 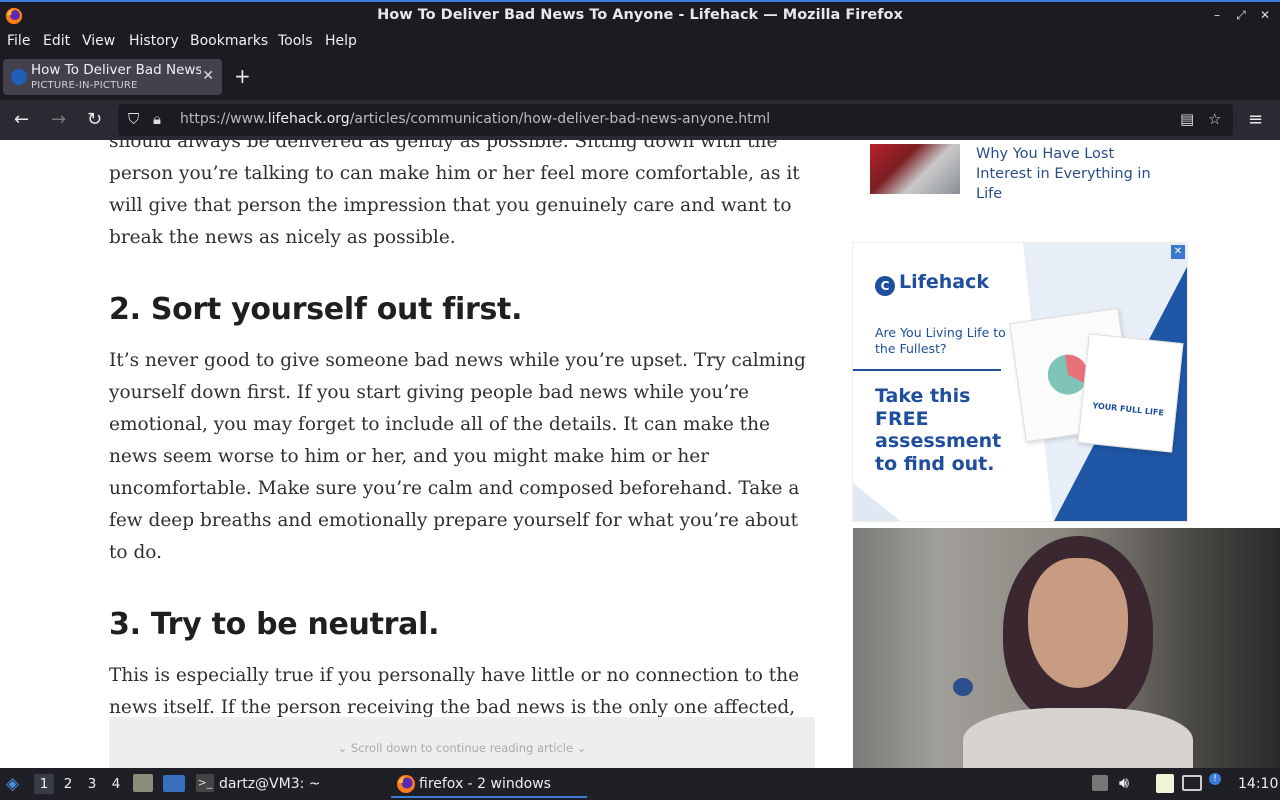 What do you see at coordinates (927, 370) in the screenshot?
I see `ad-divider` at bounding box center [927, 370].